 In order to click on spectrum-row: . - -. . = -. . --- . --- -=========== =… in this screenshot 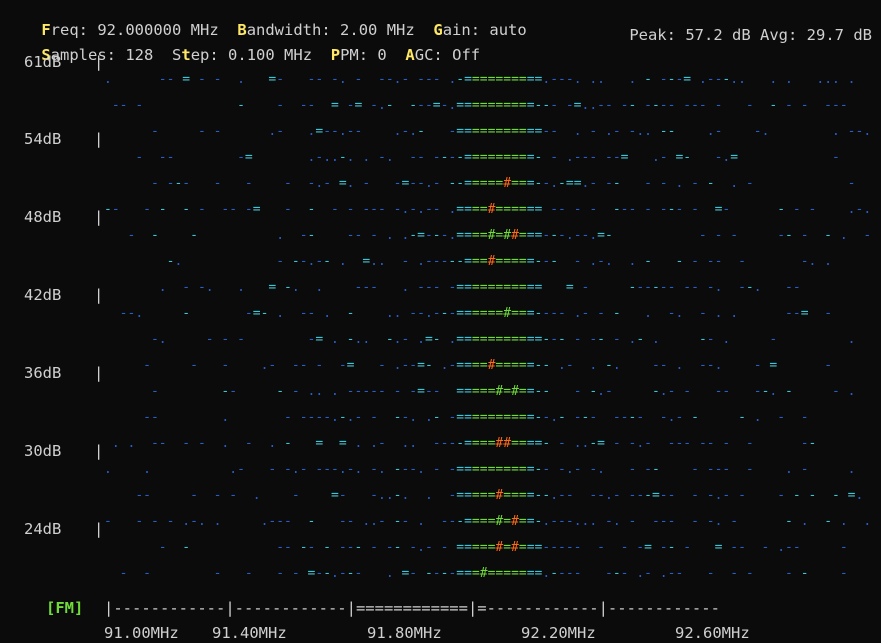, I will do `click(479, 287)`.